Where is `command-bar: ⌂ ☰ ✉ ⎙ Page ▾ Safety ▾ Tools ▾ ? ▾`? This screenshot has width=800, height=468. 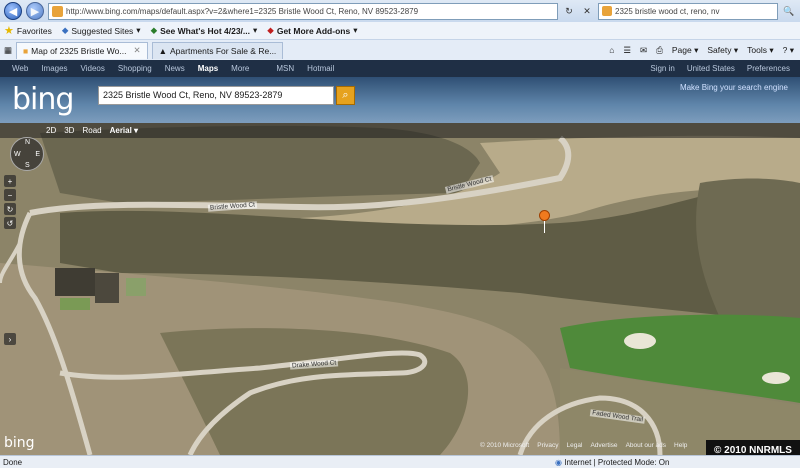
command-bar: ⌂ ☰ ✉ ⎙ Page ▾ Safety ▾ Tools ▾ ? ▾ is located at coordinates (704, 50).